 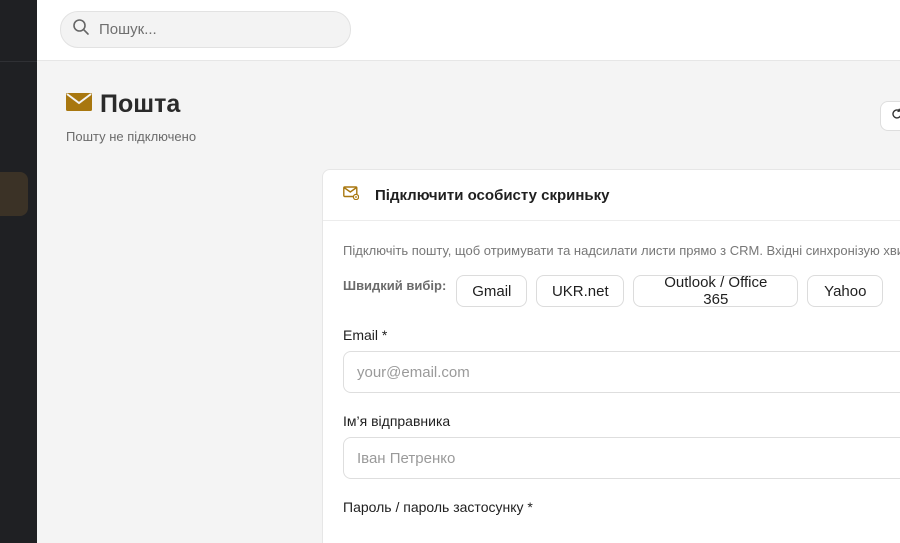 I want to click on search-box, so click(x=205, y=29).